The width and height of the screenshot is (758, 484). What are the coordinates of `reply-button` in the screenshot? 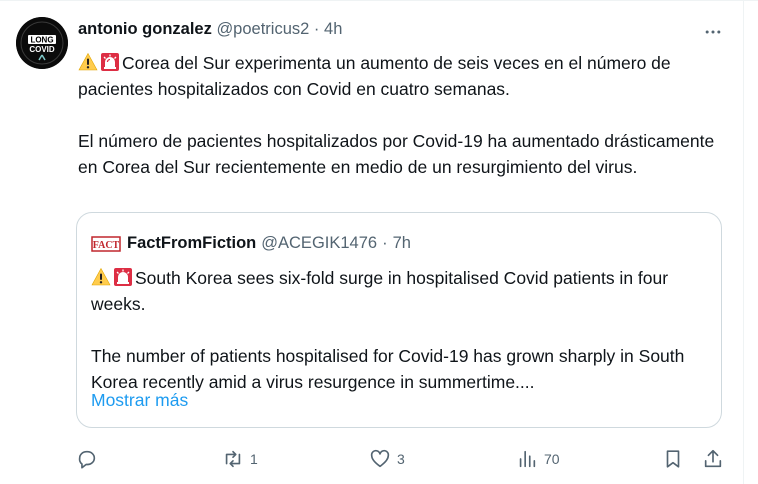 It's located at (90, 459).